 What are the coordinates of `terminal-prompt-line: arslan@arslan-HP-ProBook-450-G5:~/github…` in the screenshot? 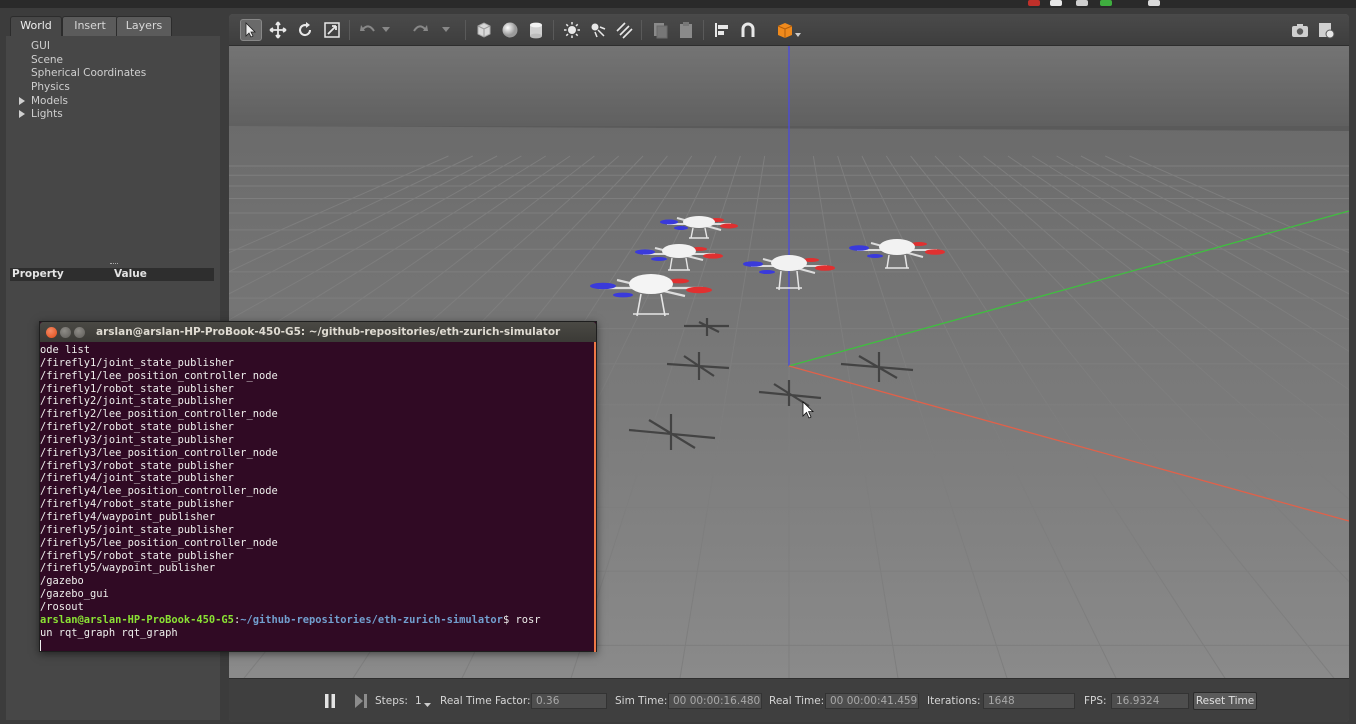 It's located at (318, 620).